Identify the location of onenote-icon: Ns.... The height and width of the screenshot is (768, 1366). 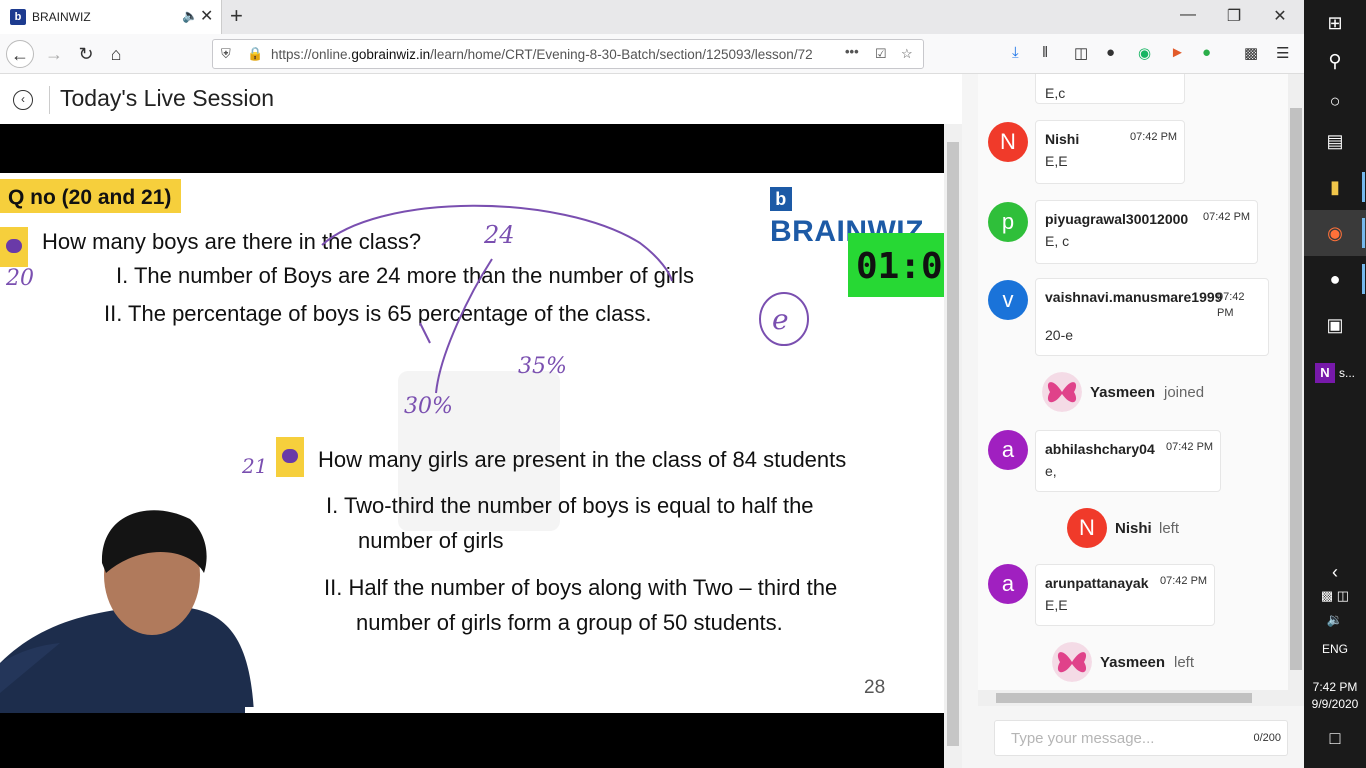
(1335, 373).